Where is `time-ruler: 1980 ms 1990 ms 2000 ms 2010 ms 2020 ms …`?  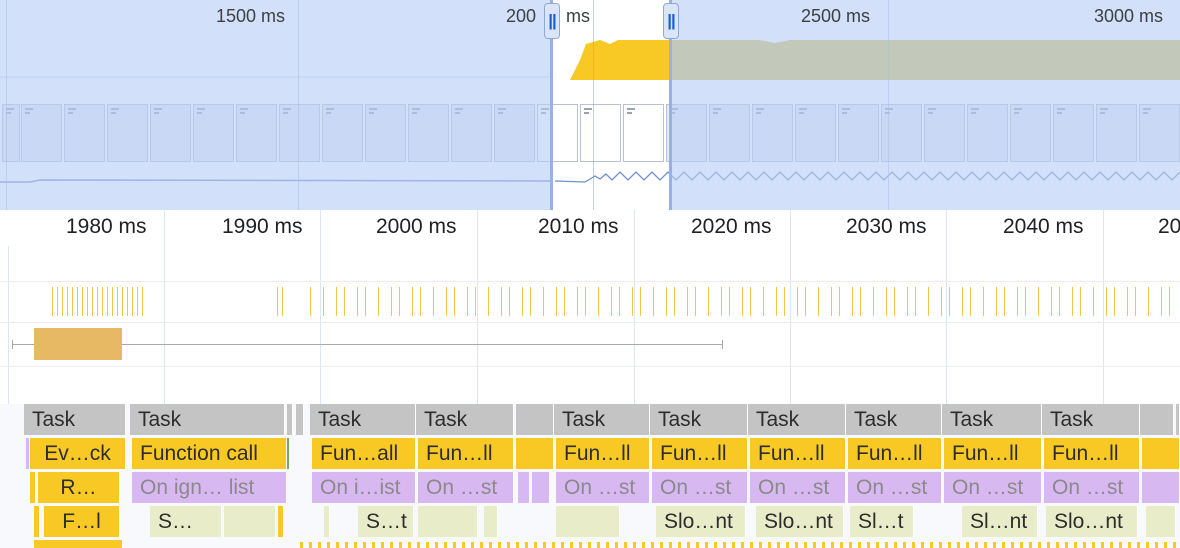
time-ruler: 1980 ms 1990 ms 2000 ms 2010 ms 2020 ms … is located at coordinates (590, 228).